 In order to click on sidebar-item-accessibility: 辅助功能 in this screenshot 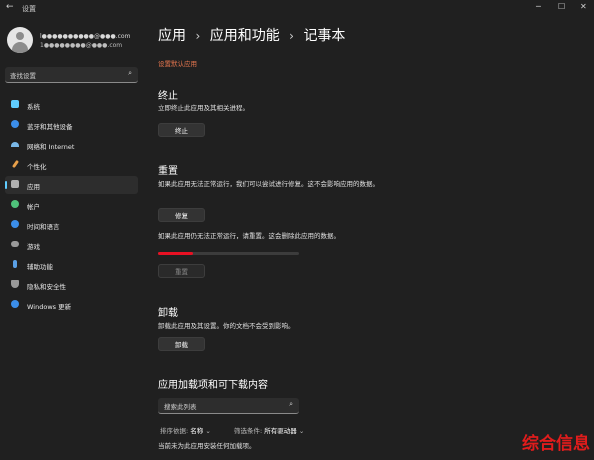, I will do `click(71, 265)`.